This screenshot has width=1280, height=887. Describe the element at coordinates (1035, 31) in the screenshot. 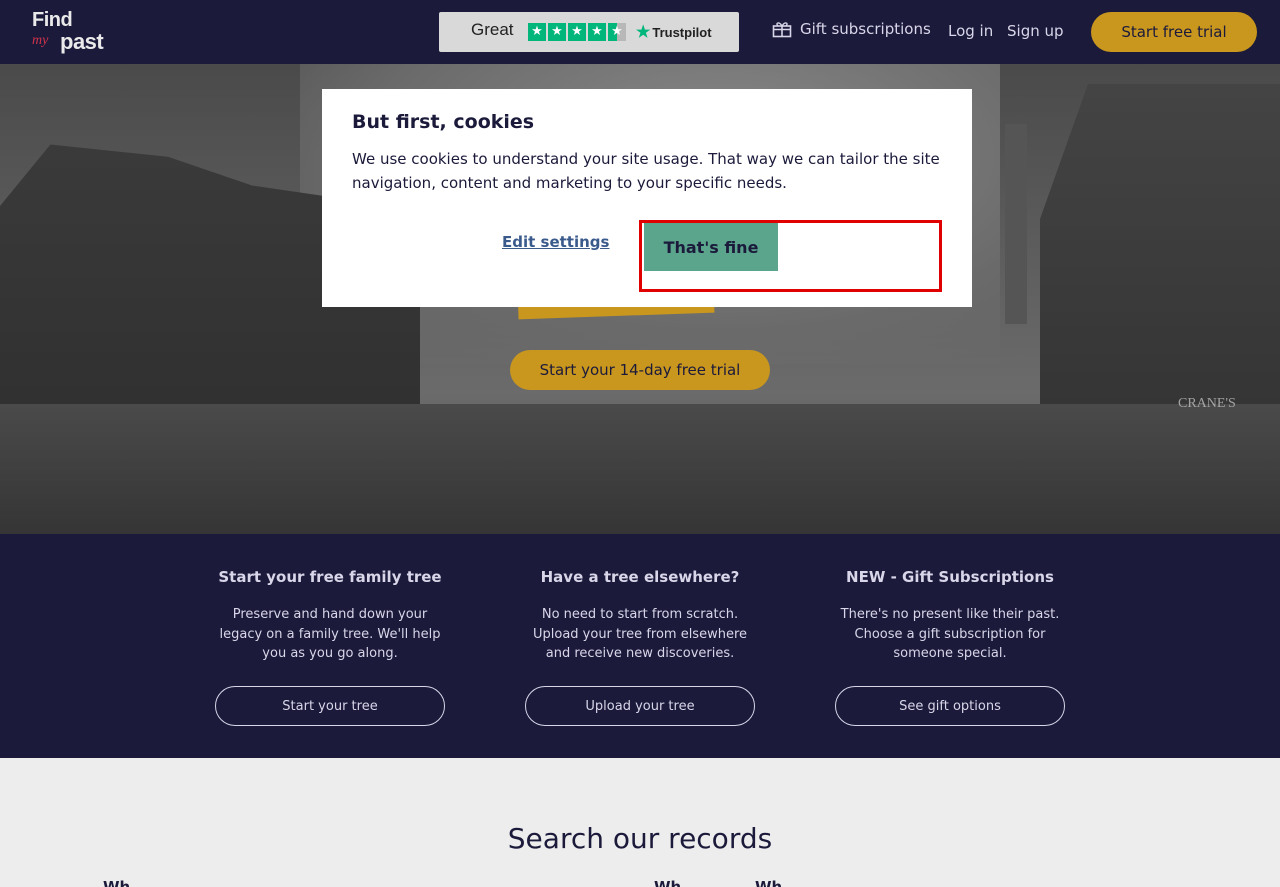

I see `signup-link: Sign up` at that location.